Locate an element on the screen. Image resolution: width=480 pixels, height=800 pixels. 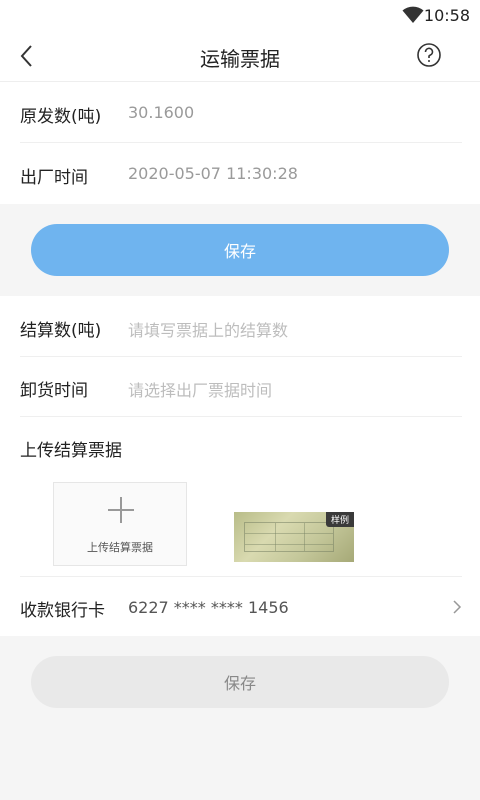
dispatch-time-value: 2020-05-07 11:30:28 is located at coordinates (213, 173).